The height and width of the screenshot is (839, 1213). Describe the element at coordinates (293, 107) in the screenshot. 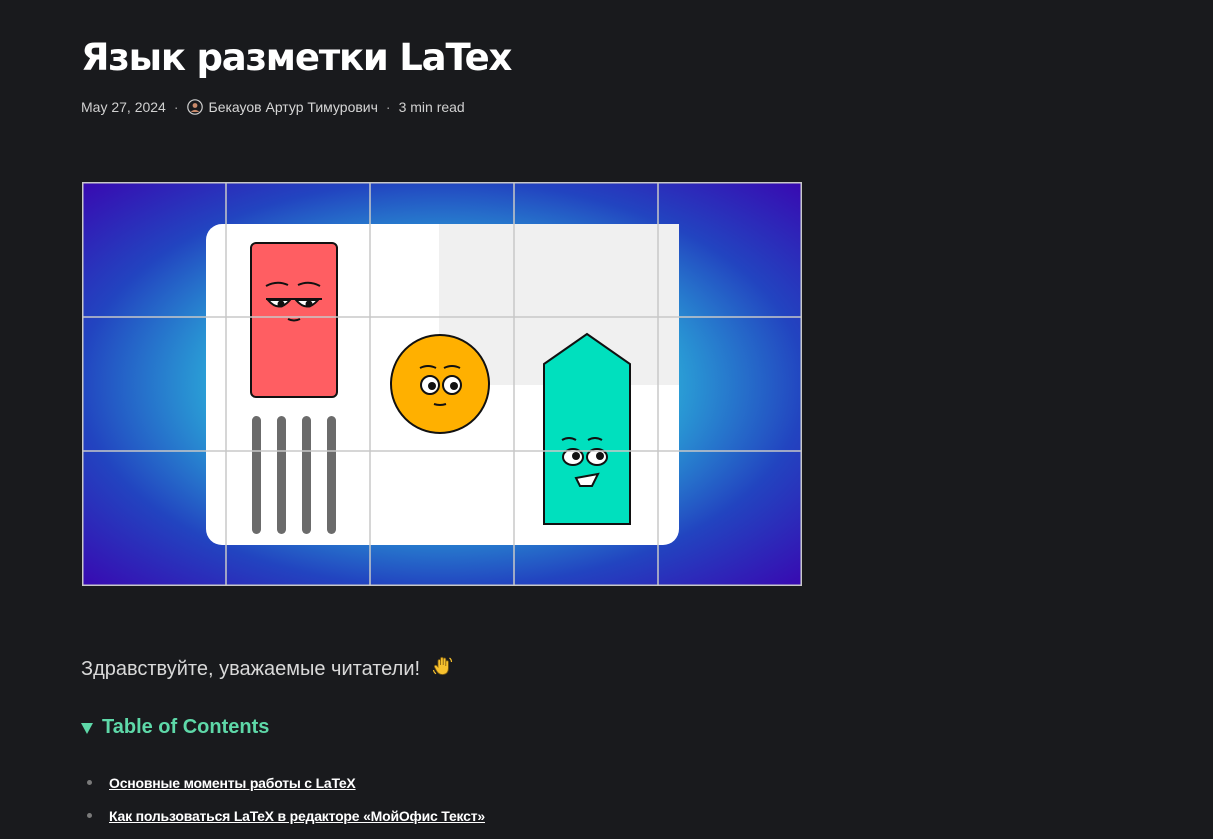

I see `author-name: Бекауов Артур Тимурович` at that location.